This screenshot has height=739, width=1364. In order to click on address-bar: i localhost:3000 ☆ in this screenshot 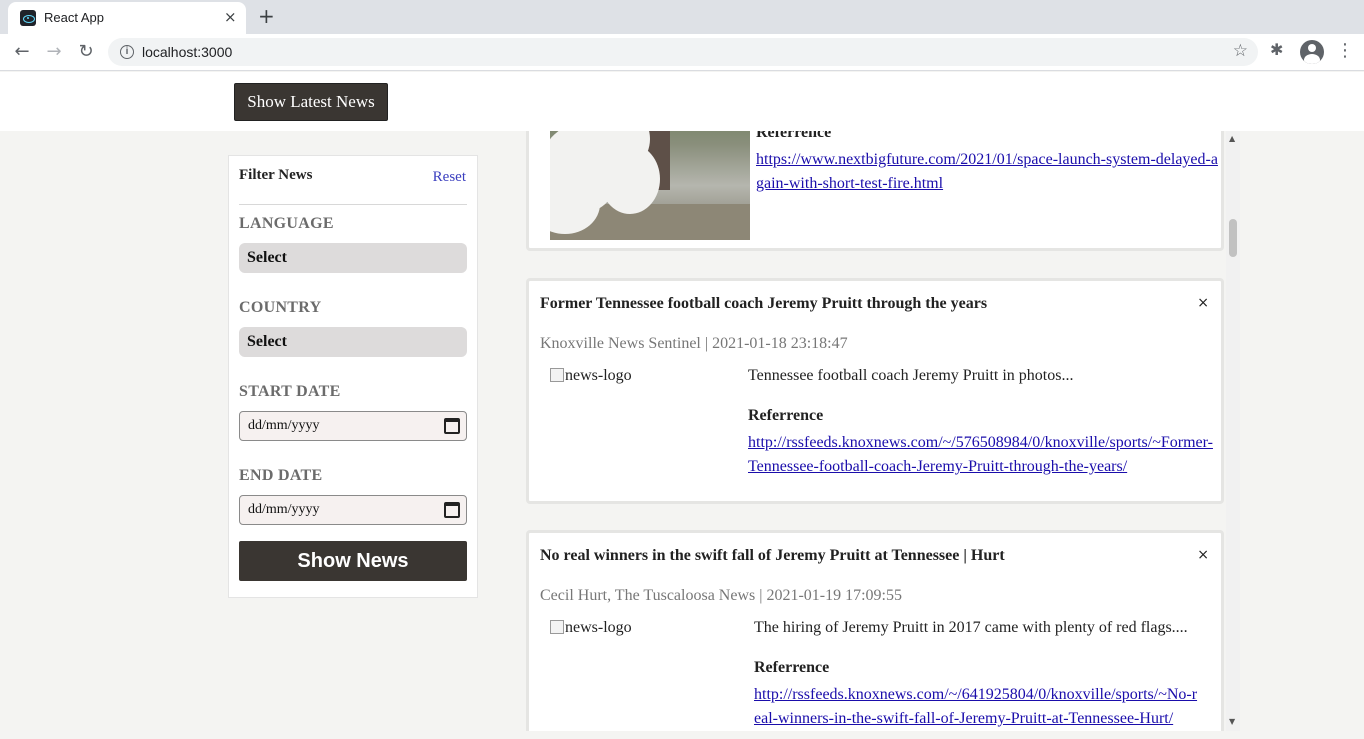, I will do `click(683, 52)`.